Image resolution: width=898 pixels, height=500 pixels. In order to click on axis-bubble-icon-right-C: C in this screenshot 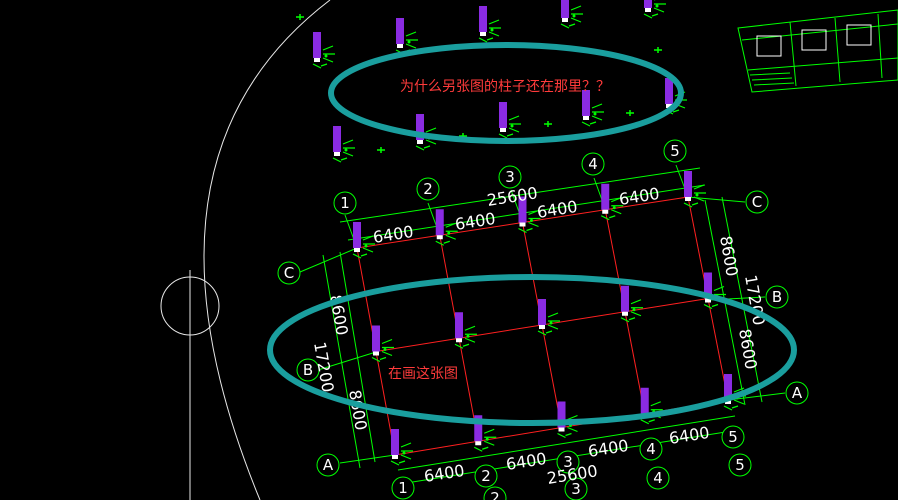, I will do `click(757, 202)`.